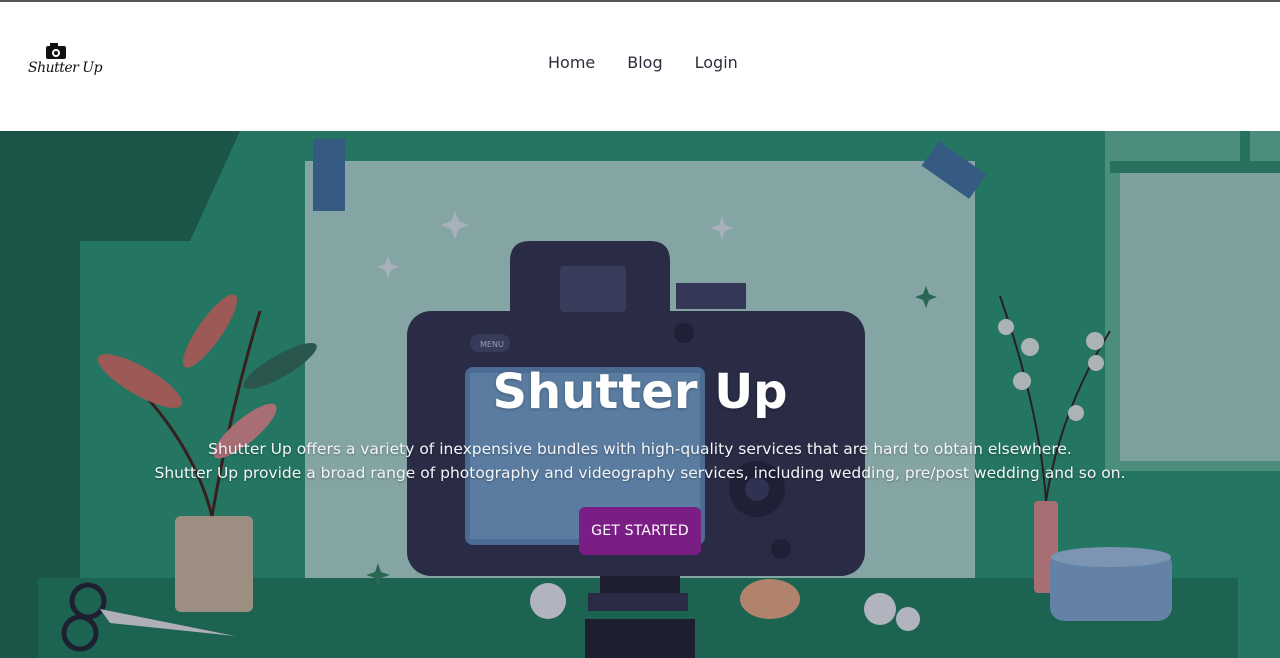 The width and height of the screenshot is (1280, 658). I want to click on main-nav: Home Blog Login, so click(643, 63).